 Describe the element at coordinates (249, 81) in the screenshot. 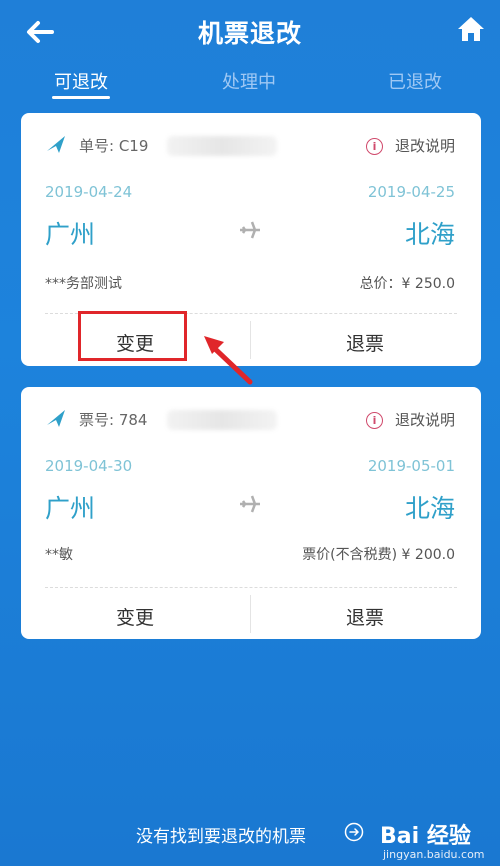

I see `tab-processing: 处理中` at that location.